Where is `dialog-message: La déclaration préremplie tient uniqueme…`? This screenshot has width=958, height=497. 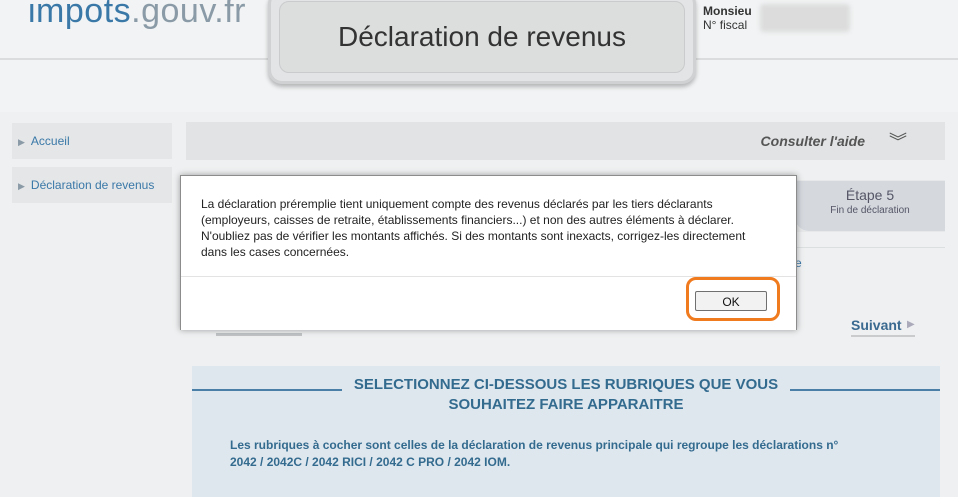
dialog-message: La déclaration préremplie tient uniqueme… is located at coordinates (473, 228).